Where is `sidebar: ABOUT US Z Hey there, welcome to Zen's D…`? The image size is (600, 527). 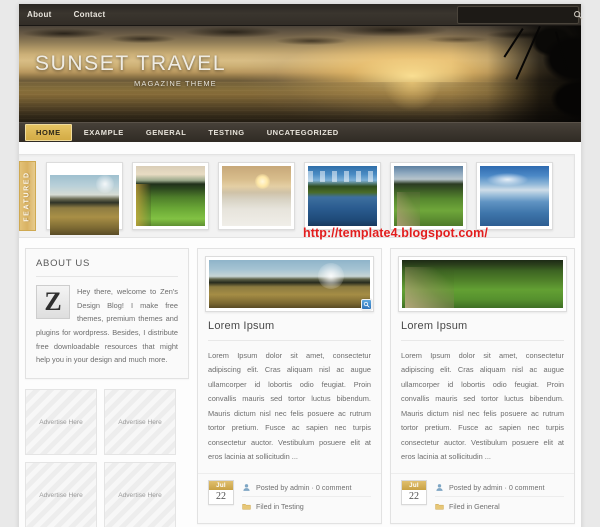
sidebar: ABOUT US Z Hey there, welcome to Zen's D… is located at coordinates (107, 387).